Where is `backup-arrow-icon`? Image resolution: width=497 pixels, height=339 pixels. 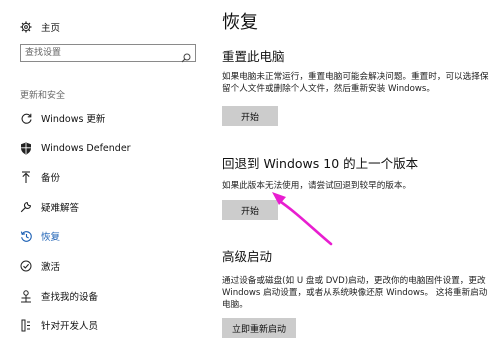
backup-arrow-icon is located at coordinates (26, 177).